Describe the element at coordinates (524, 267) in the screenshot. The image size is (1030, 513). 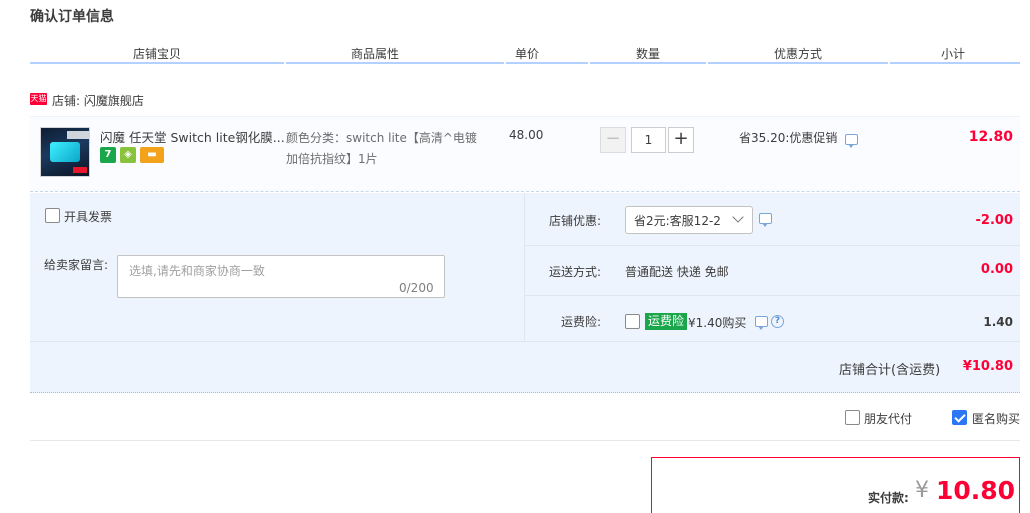
I see `panel-divider` at that location.